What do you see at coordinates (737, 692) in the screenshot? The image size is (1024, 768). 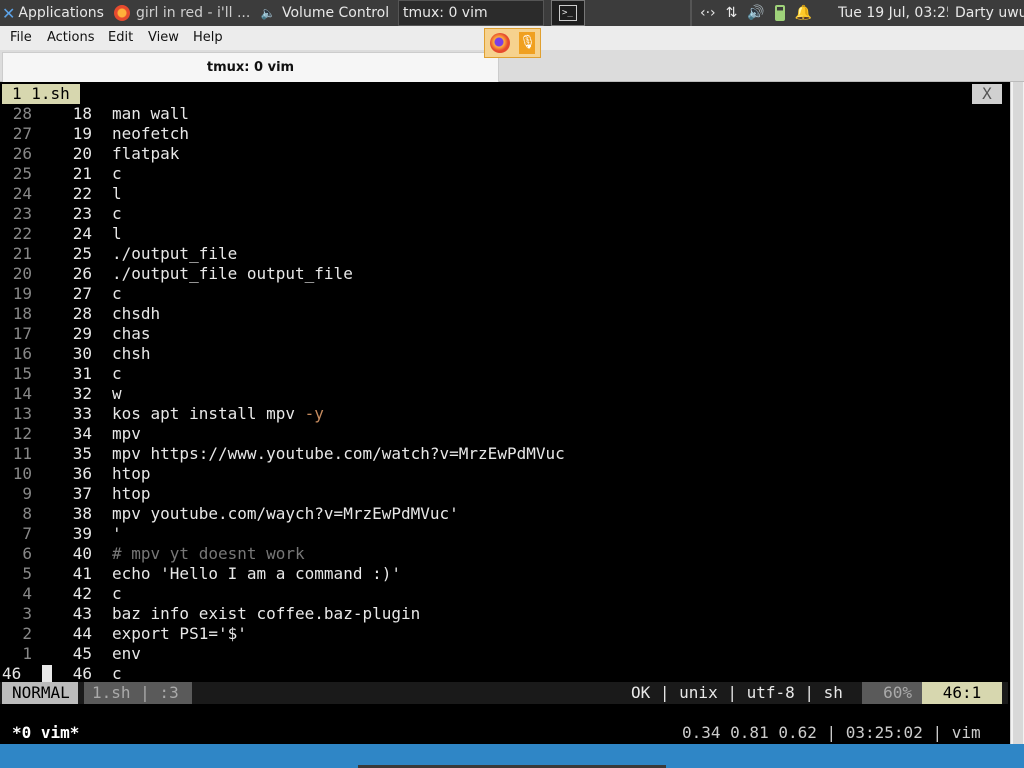 I see `vim-file-format: OK | unix | utf-8 | sh` at bounding box center [737, 692].